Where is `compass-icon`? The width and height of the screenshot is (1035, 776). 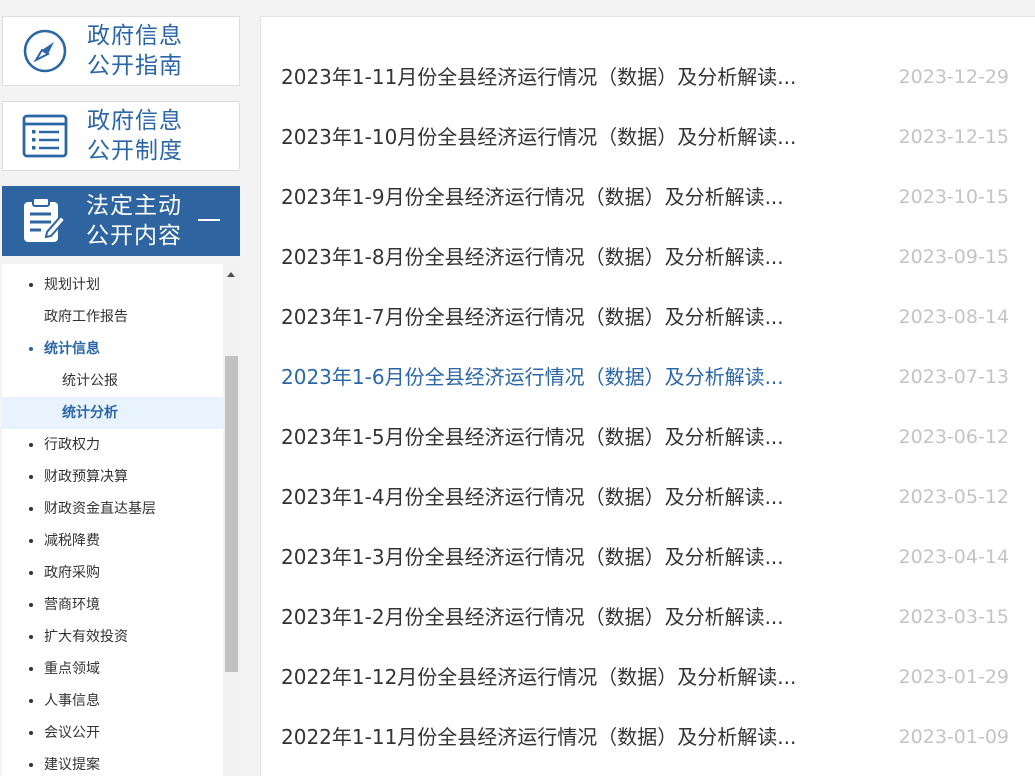
compass-icon is located at coordinates (45, 51).